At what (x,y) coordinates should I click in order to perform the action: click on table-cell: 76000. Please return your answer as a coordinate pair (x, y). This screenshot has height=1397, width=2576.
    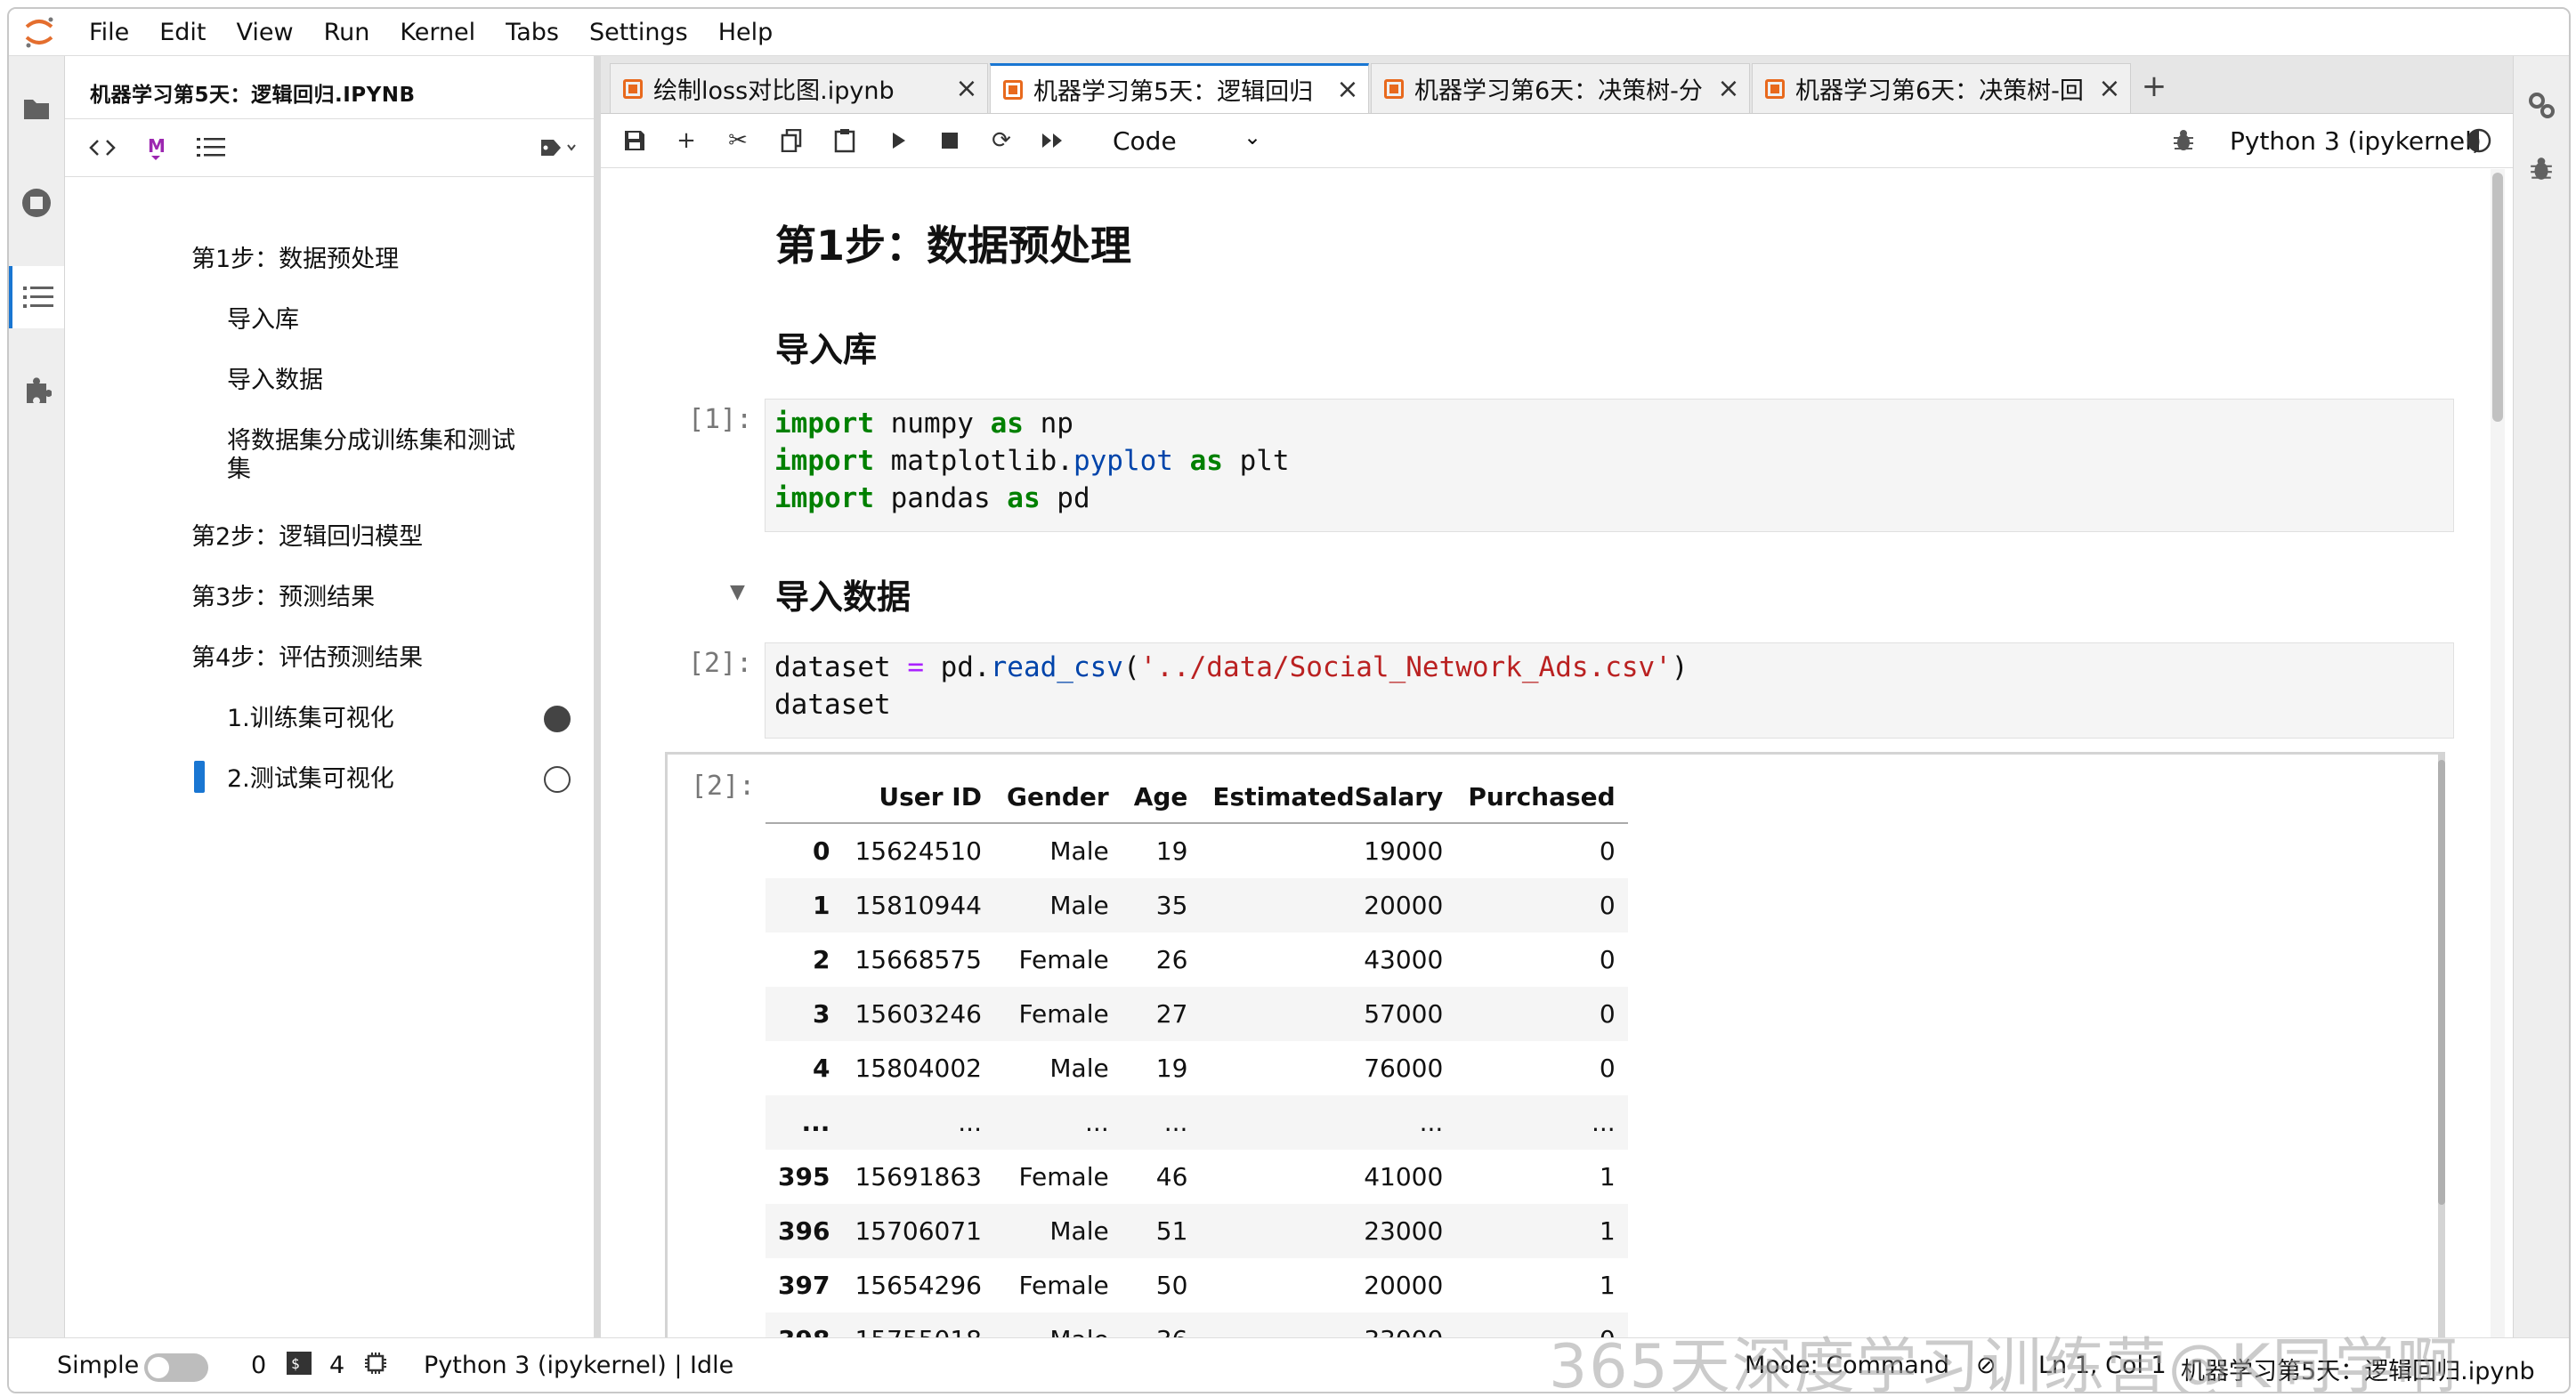
    Looking at the image, I should click on (1404, 1068).